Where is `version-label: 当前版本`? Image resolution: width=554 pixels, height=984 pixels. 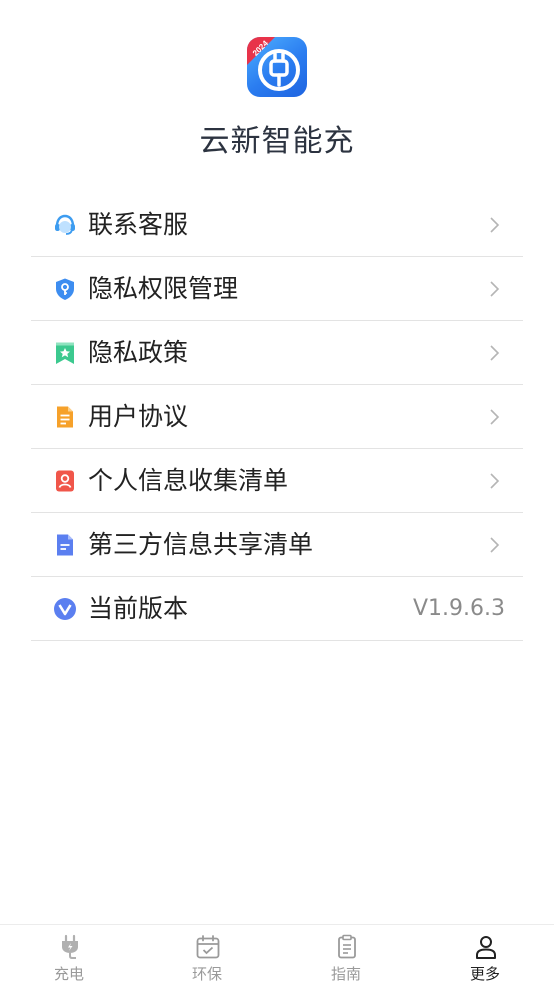
version-label: 当前版本 is located at coordinates (138, 608).